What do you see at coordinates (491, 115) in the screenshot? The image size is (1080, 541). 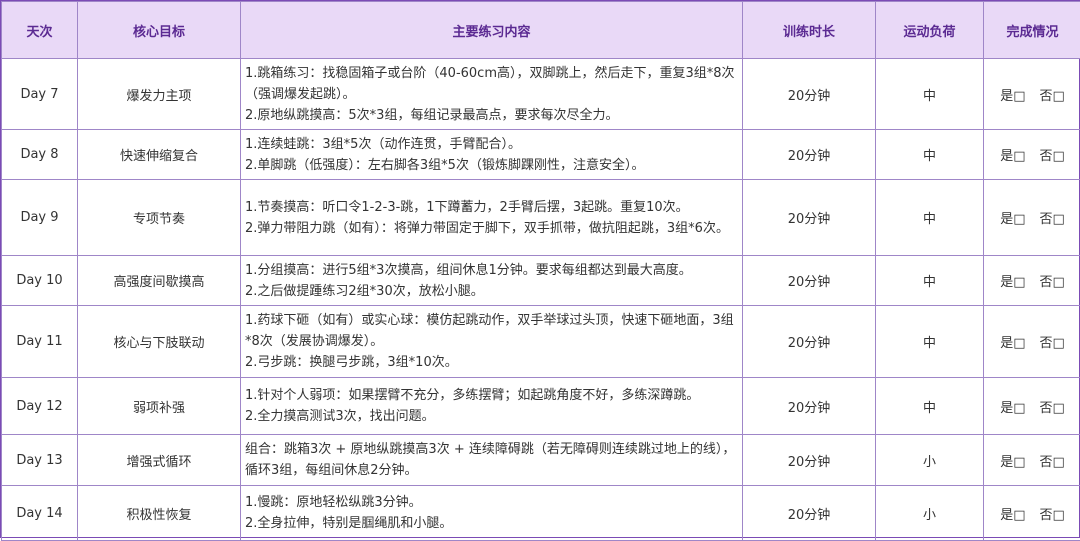 I see `content-line: 2.原地纵跳摸高：5次*3组，每组记录最高点，要求每次尽全力。` at bounding box center [491, 115].